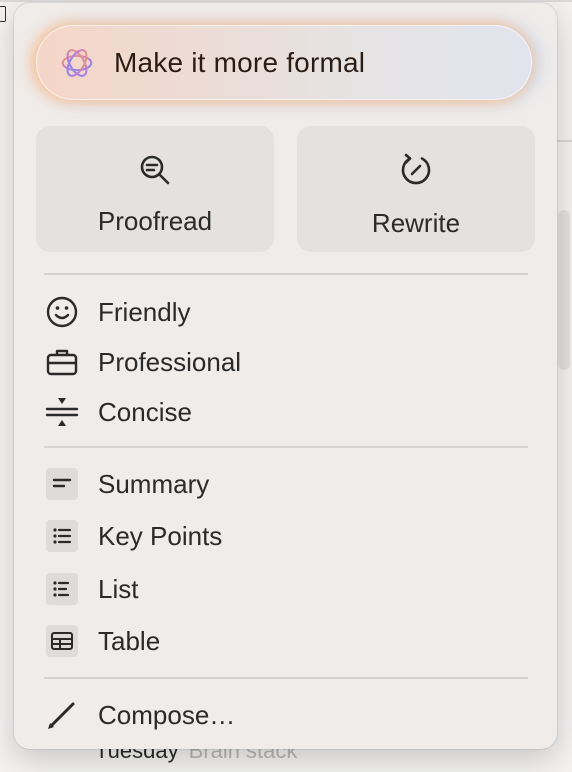  I want to click on menu-item-label: Professional, so click(170, 361).